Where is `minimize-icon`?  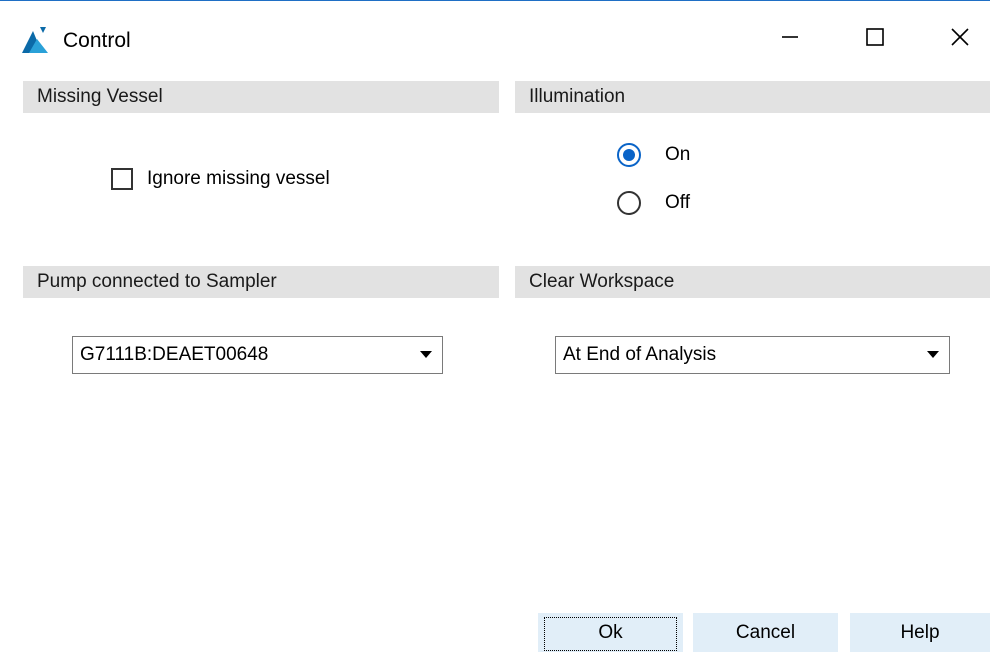 minimize-icon is located at coordinates (790, 39).